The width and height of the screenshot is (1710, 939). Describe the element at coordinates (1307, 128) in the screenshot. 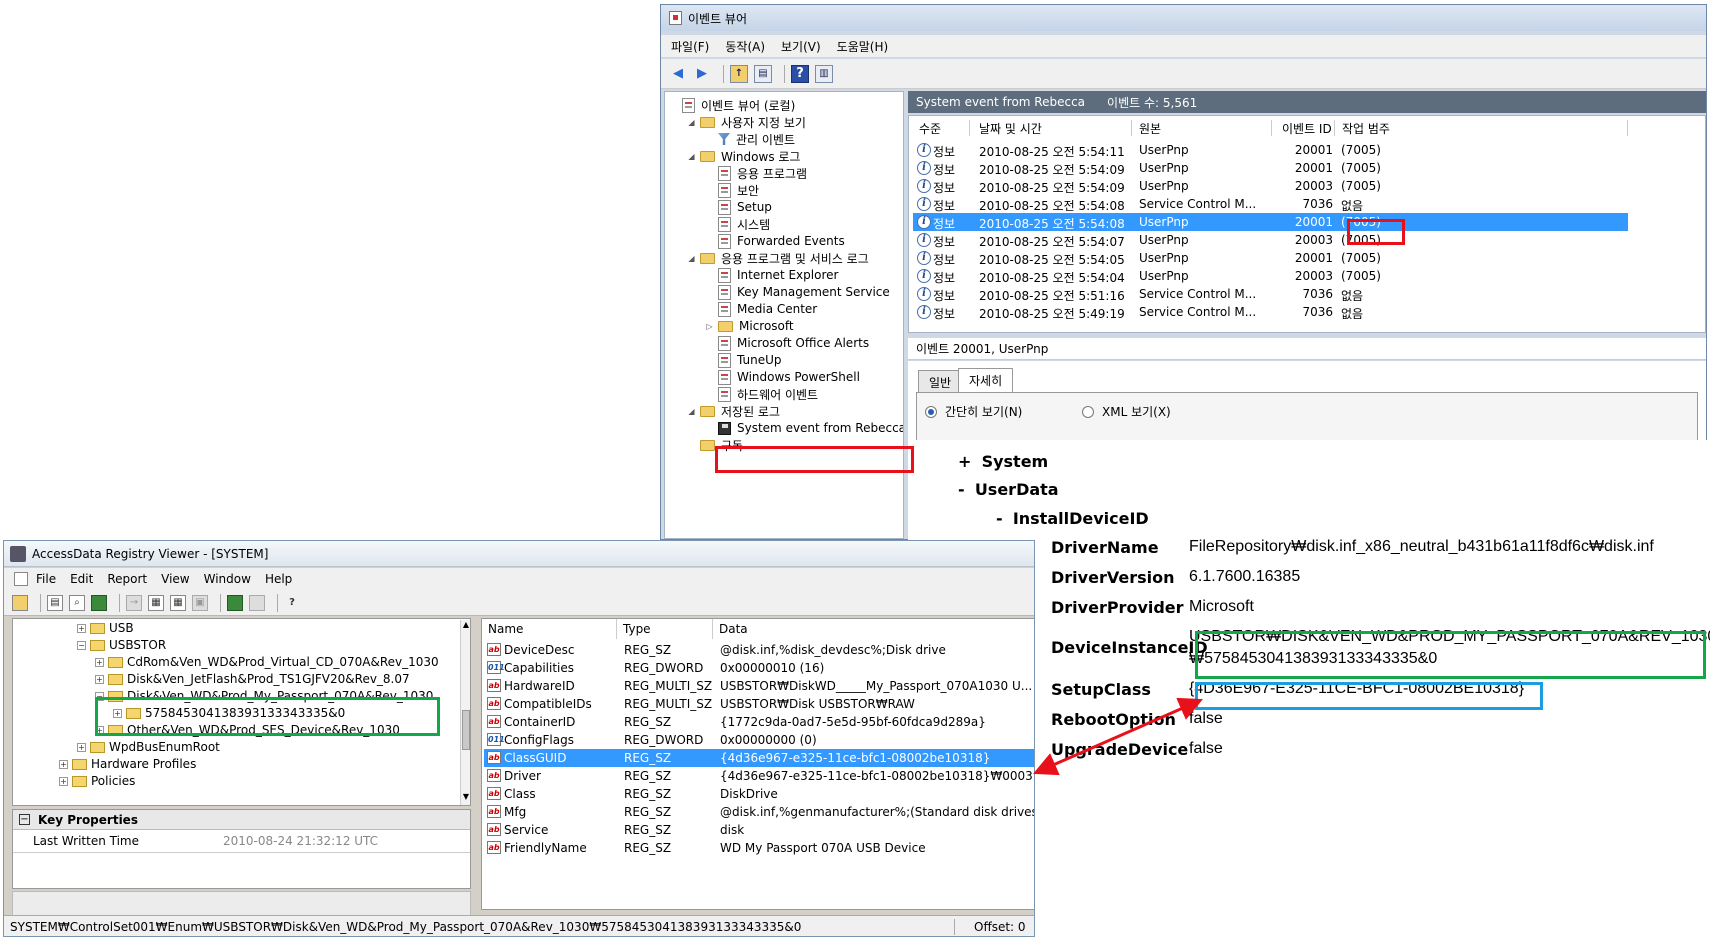

I see `column-event-id: 이벤트 ID` at that location.